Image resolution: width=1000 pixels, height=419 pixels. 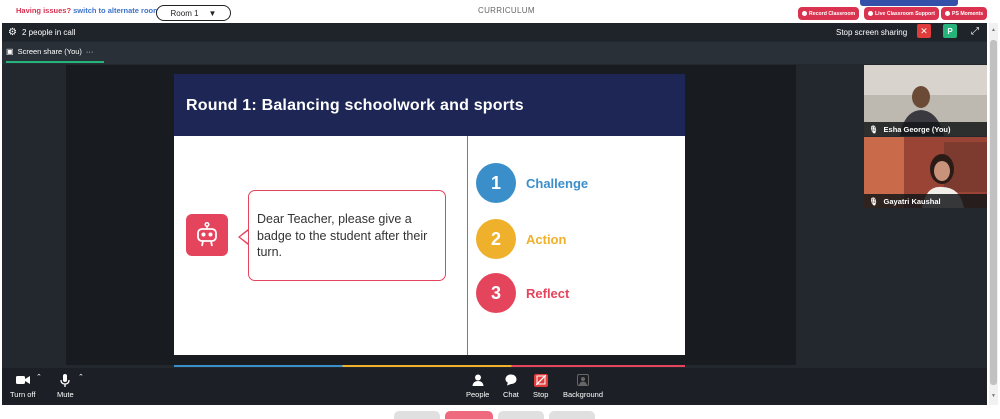 I want to click on camera-toggle-button: Turn off, so click(x=22, y=386).